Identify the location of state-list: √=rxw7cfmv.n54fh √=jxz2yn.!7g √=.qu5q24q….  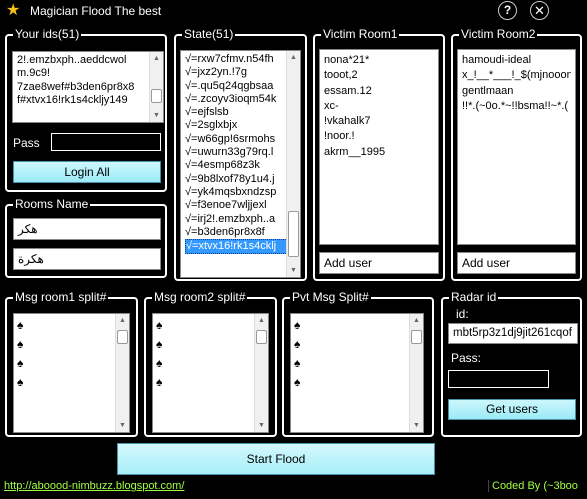
(240, 164).